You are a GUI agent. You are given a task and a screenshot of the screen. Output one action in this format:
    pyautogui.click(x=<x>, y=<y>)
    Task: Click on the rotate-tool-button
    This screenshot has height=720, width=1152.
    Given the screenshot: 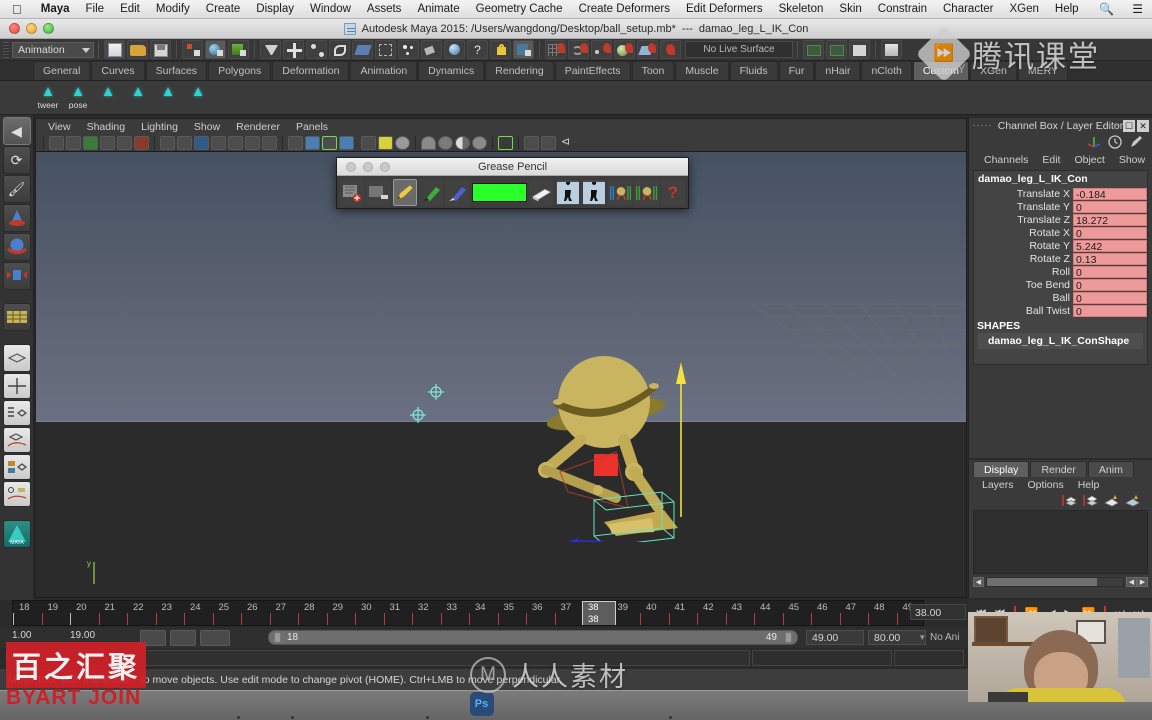 What is the action you would take?
    pyautogui.click(x=16, y=247)
    